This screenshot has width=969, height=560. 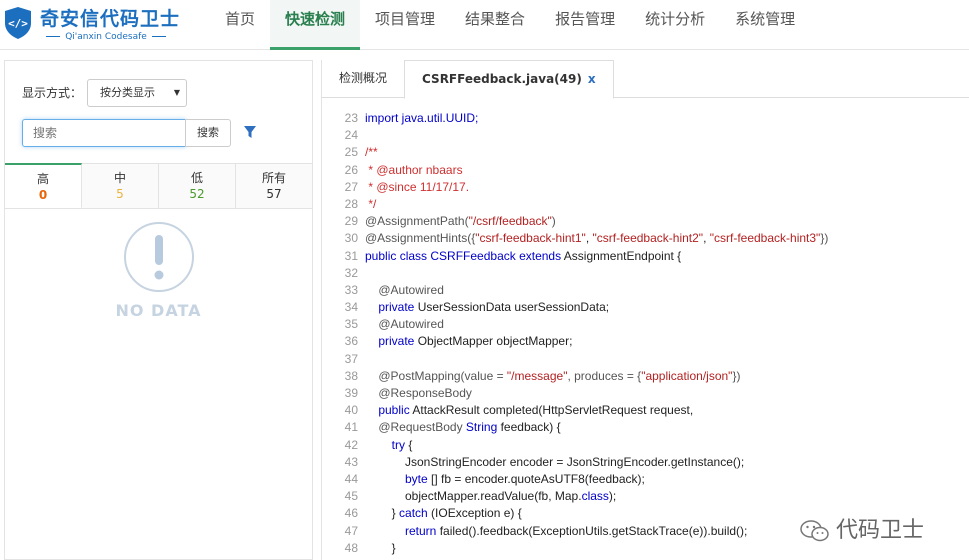 What do you see at coordinates (410, 444) in the screenshot?
I see `code-token: {` at bounding box center [410, 444].